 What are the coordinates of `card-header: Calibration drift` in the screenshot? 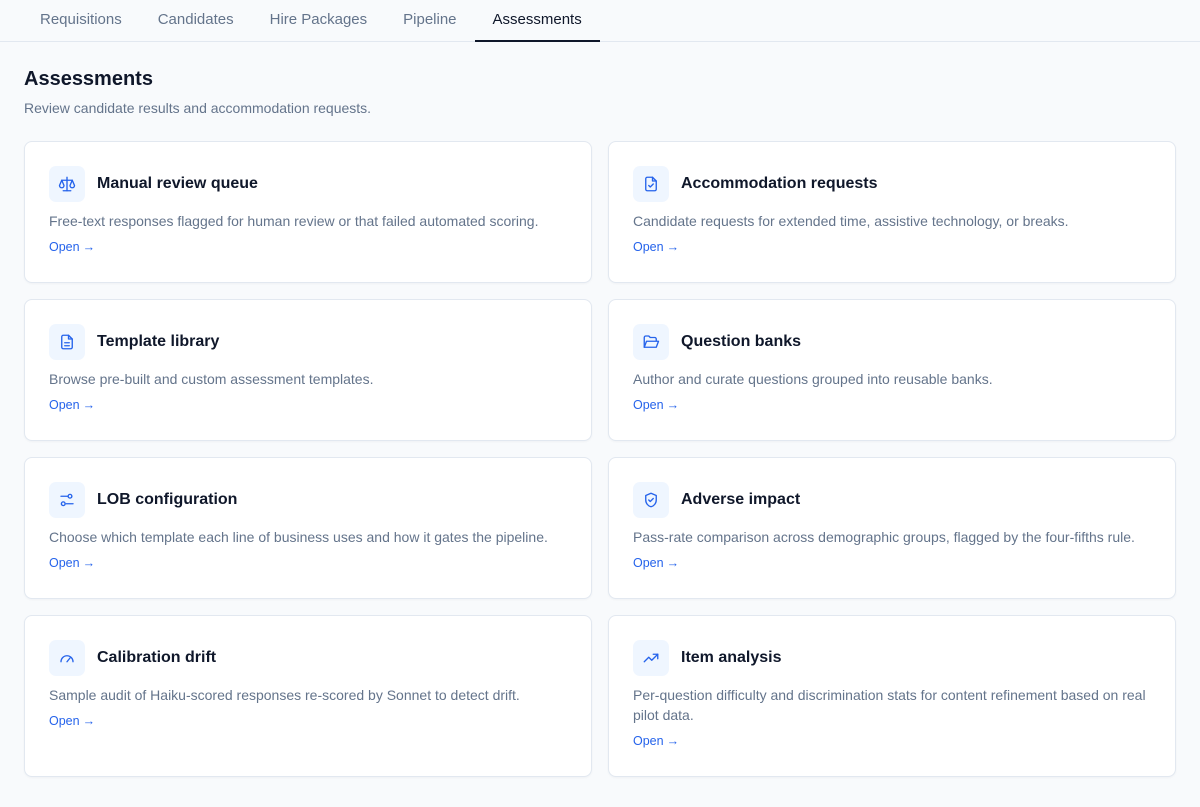 It's located at (308, 658).